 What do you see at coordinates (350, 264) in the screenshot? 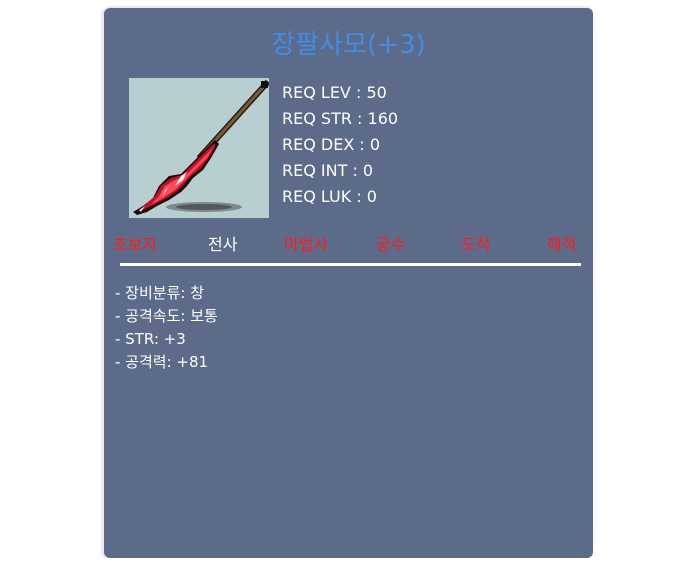
I see `divider` at bounding box center [350, 264].